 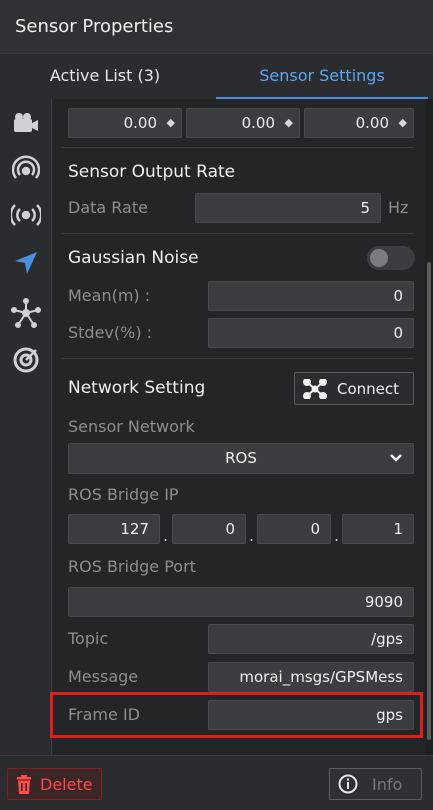 I want to click on tab-active-list: Active List (3), so click(x=105, y=76).